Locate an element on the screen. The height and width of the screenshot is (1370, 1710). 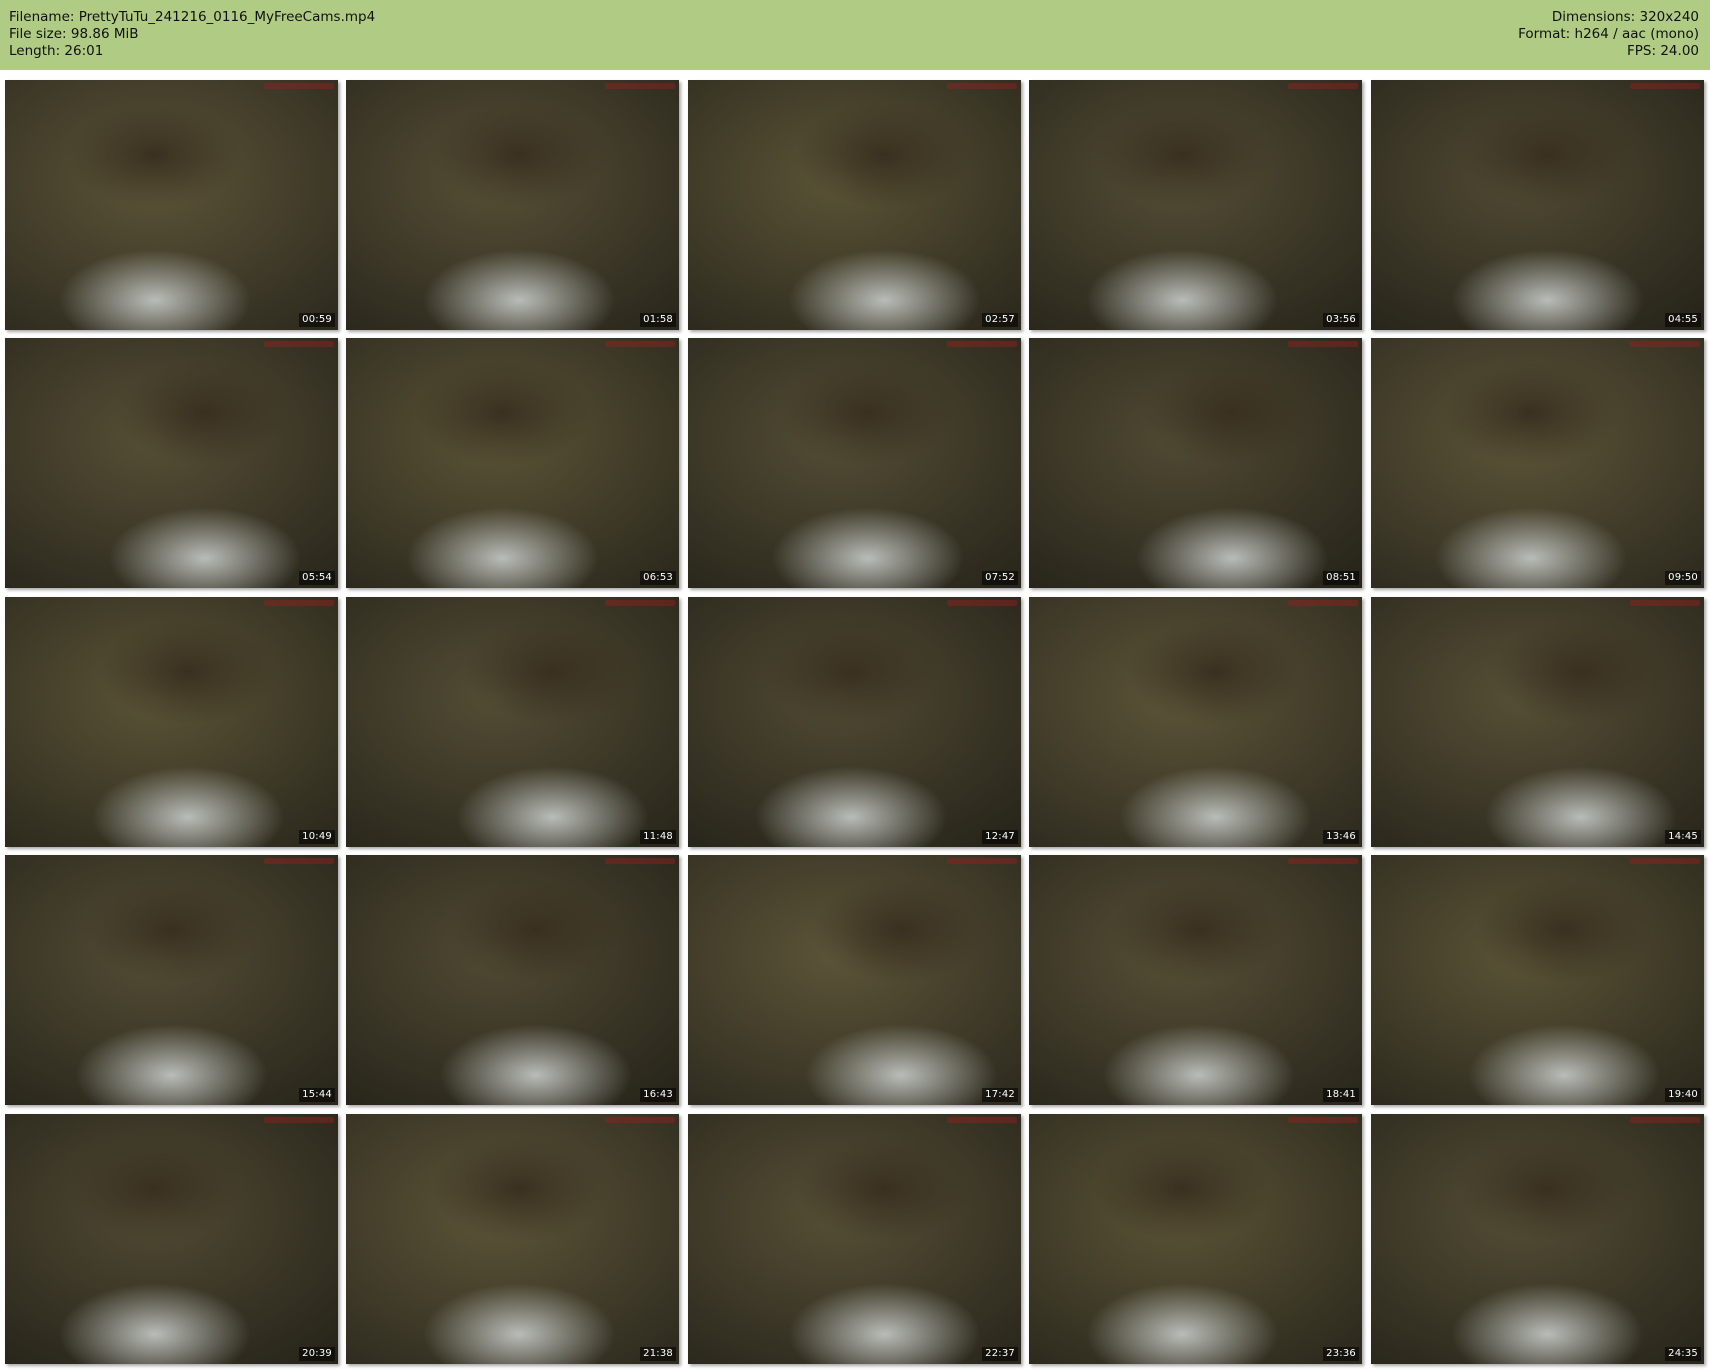
video-thumbnail: 21:38 is located at coordinates (512, 1239).